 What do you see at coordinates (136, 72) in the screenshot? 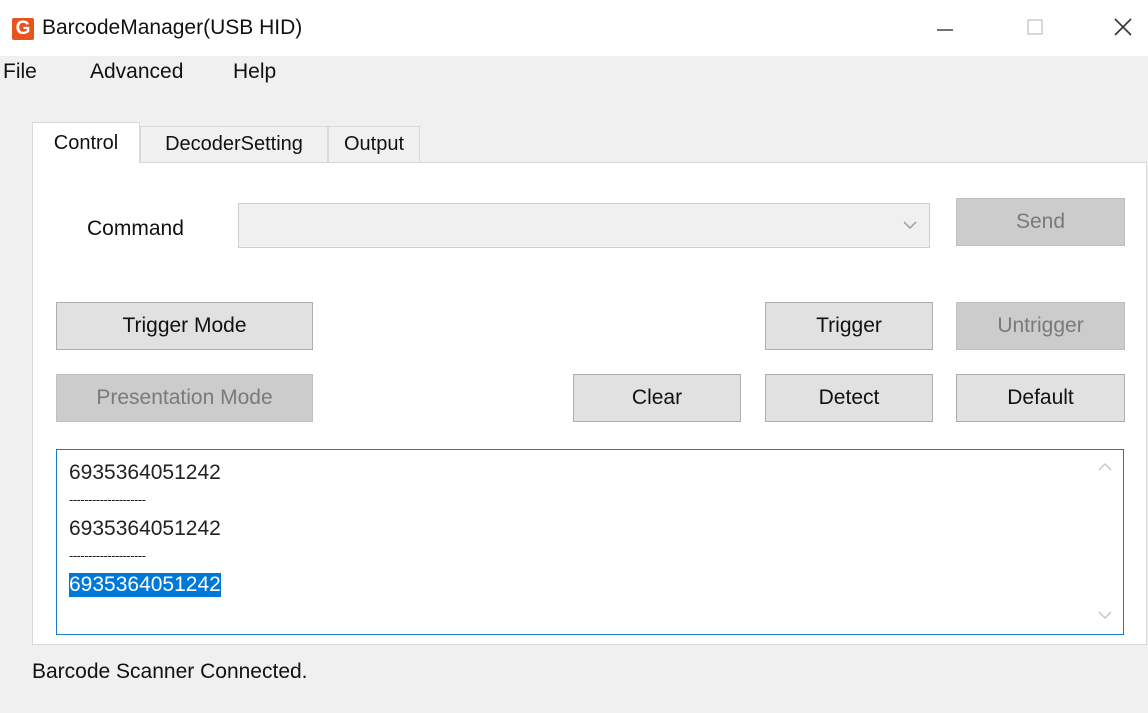
I see `menu-advanced: Advanced` at bounding box center [136, 72].